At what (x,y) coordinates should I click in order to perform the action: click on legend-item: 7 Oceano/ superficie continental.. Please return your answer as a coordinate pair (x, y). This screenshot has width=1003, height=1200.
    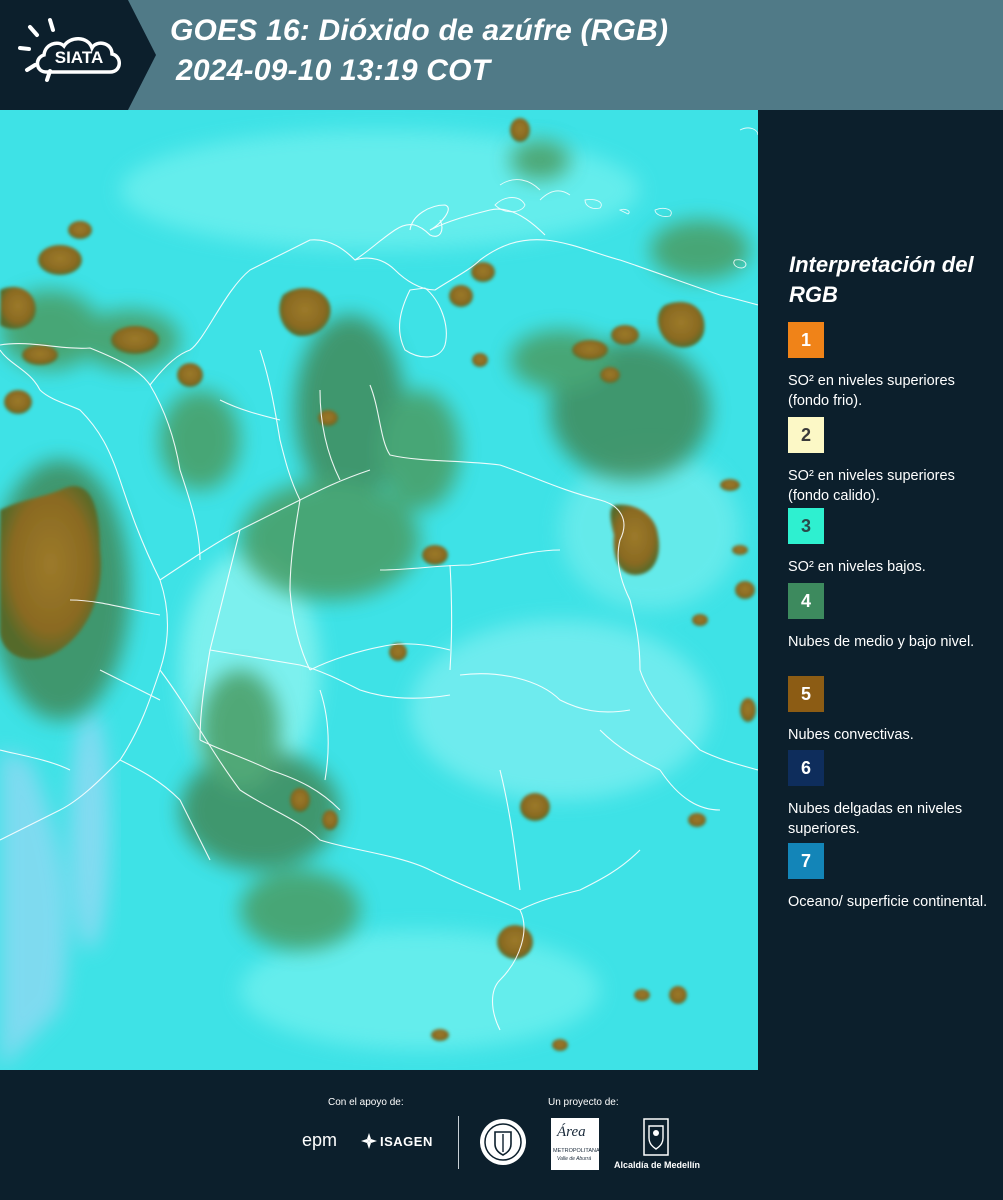
    Looking at the image, I should click on (888, 877).